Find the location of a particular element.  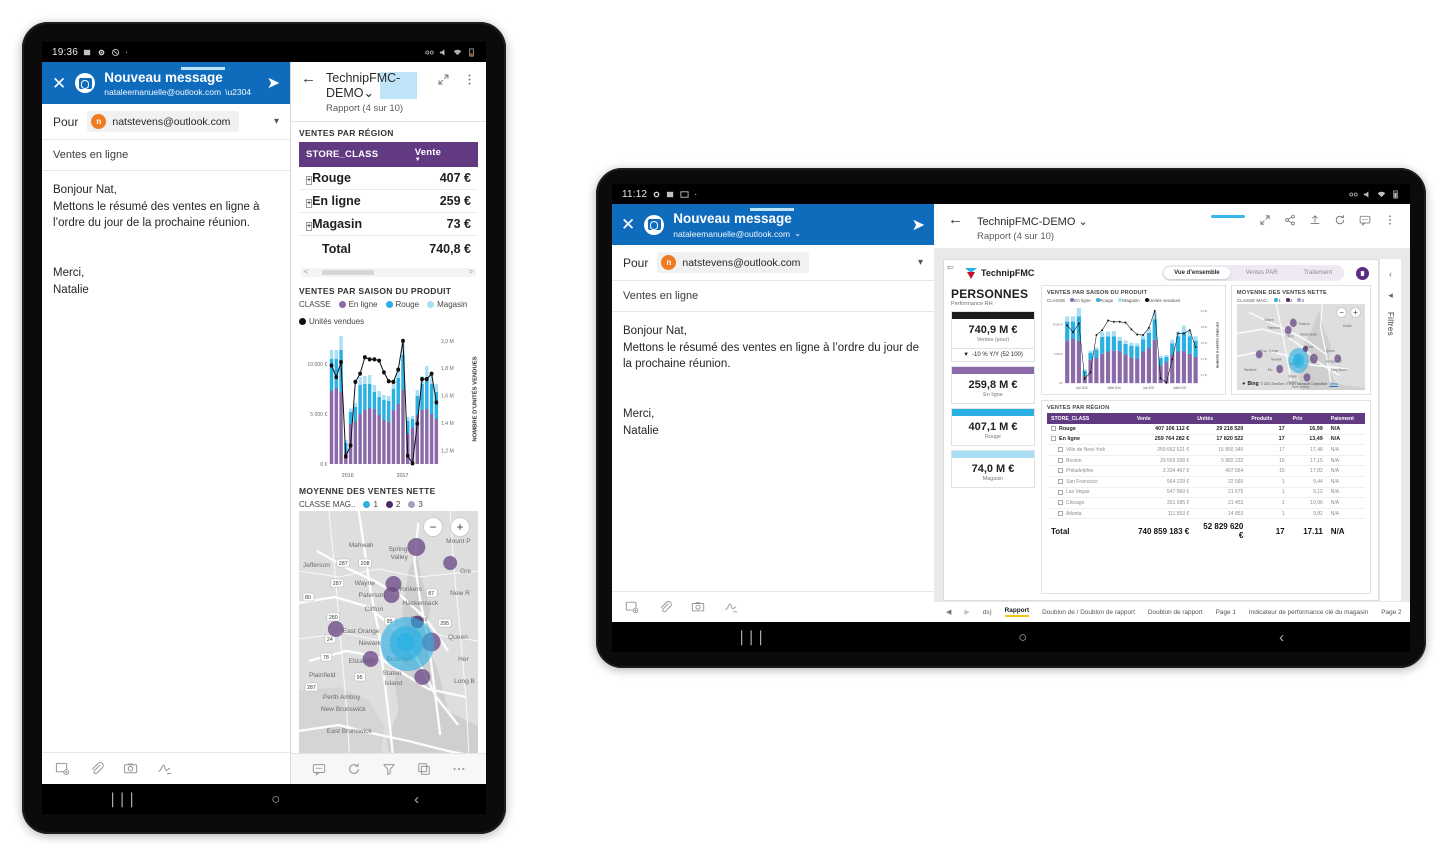

zoom-in-button: + is located at coordinates (1355, 312).